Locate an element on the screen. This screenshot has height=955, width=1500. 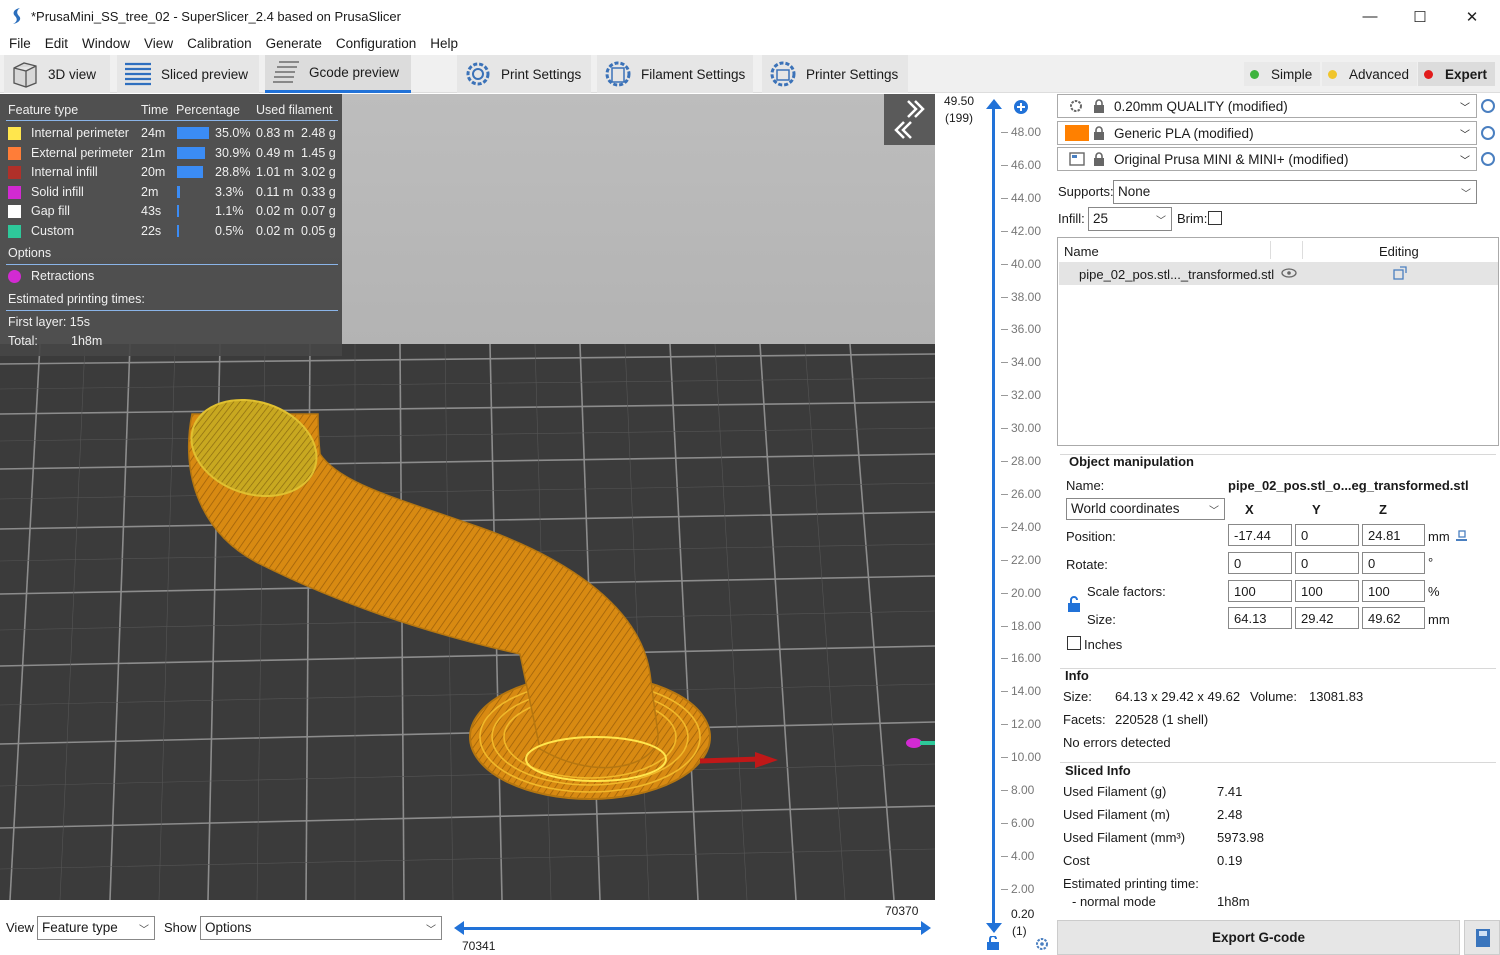
size-z-input: 49.62 is located at coordinates (1393, 618).